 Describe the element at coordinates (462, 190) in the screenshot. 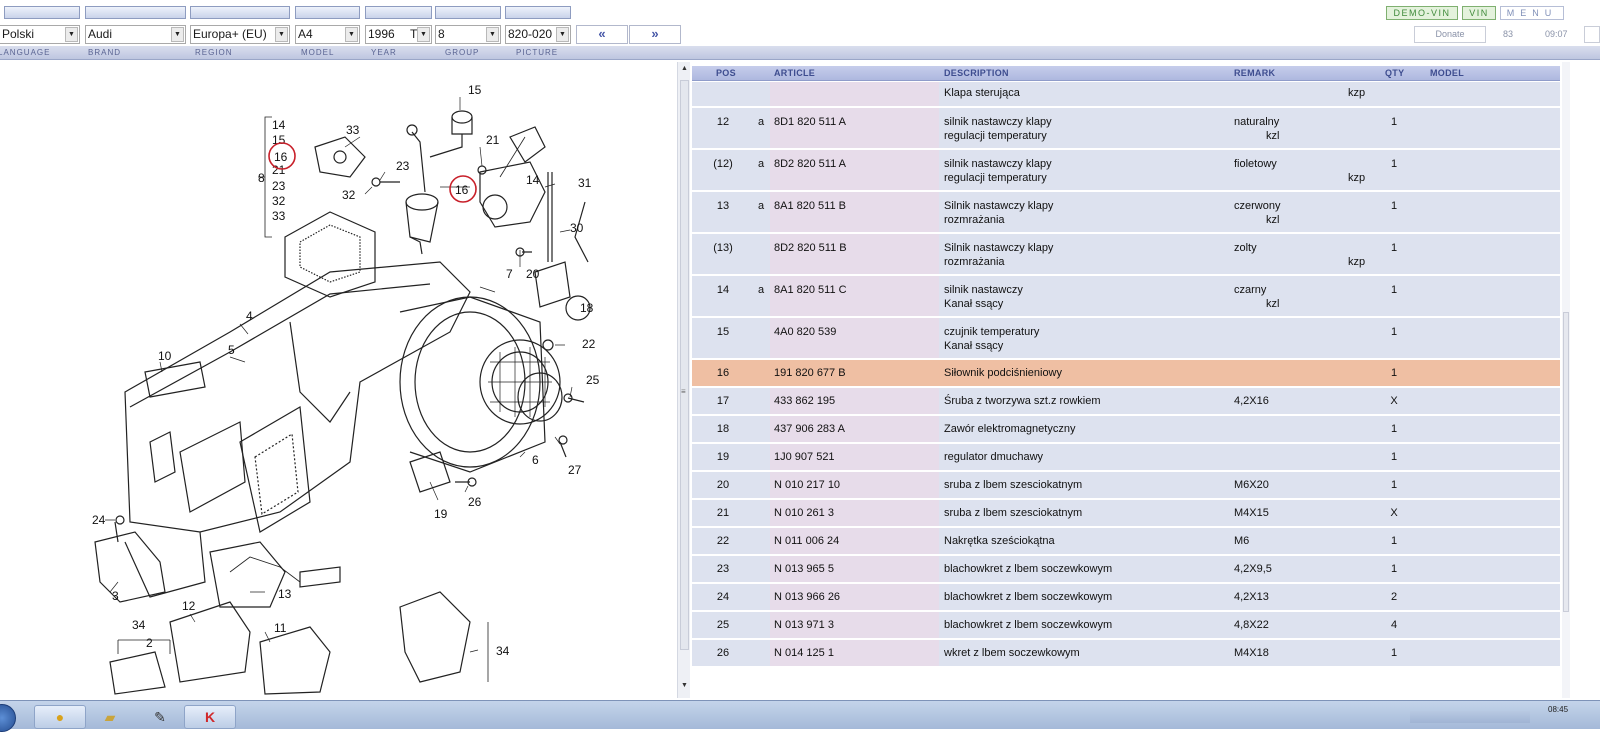

I see `callout-16-highlight-b: 16` at that location.